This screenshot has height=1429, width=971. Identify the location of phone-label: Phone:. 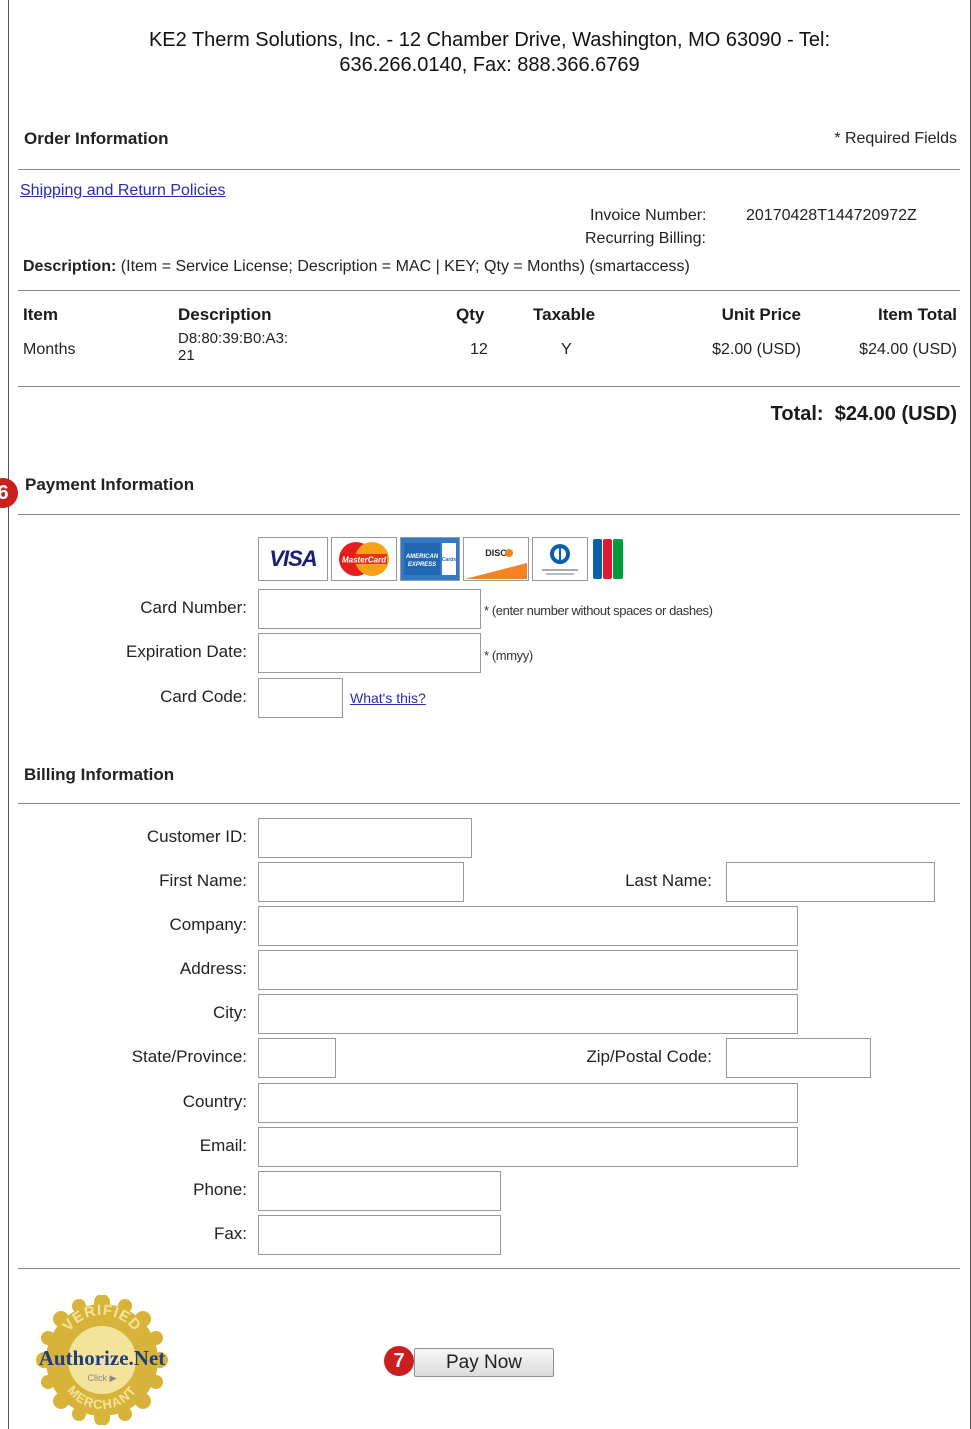
(220, 1189).